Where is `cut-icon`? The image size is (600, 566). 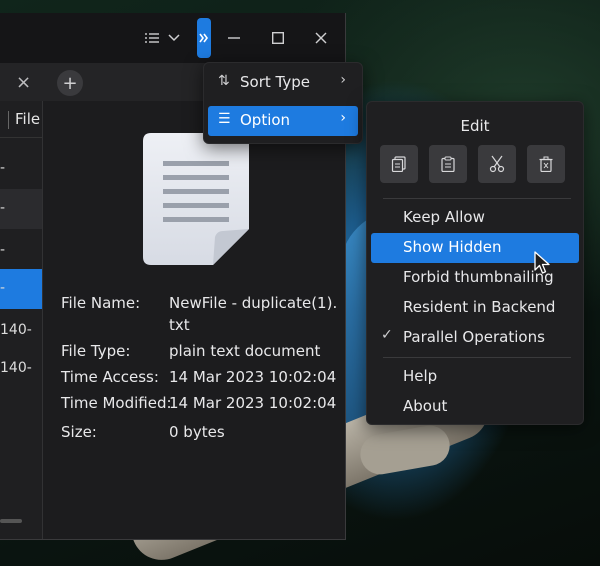
cut-icon is located at coordinates (497, 164).